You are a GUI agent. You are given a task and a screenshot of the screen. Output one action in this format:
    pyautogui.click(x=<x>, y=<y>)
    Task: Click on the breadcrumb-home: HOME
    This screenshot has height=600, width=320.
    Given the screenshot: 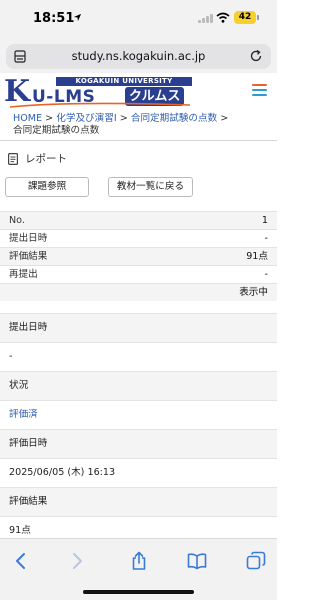 What is the action you would take?
    pyautogui.click(x=27, y=118)
    